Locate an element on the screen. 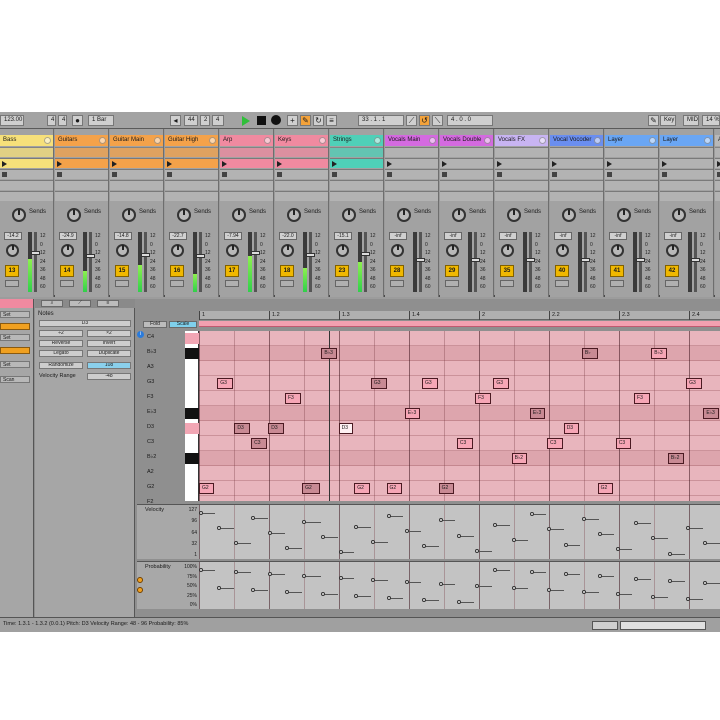 This screenshot has height=720, width=720. midi-note: E♭3 is located at coordinates (412, 413).